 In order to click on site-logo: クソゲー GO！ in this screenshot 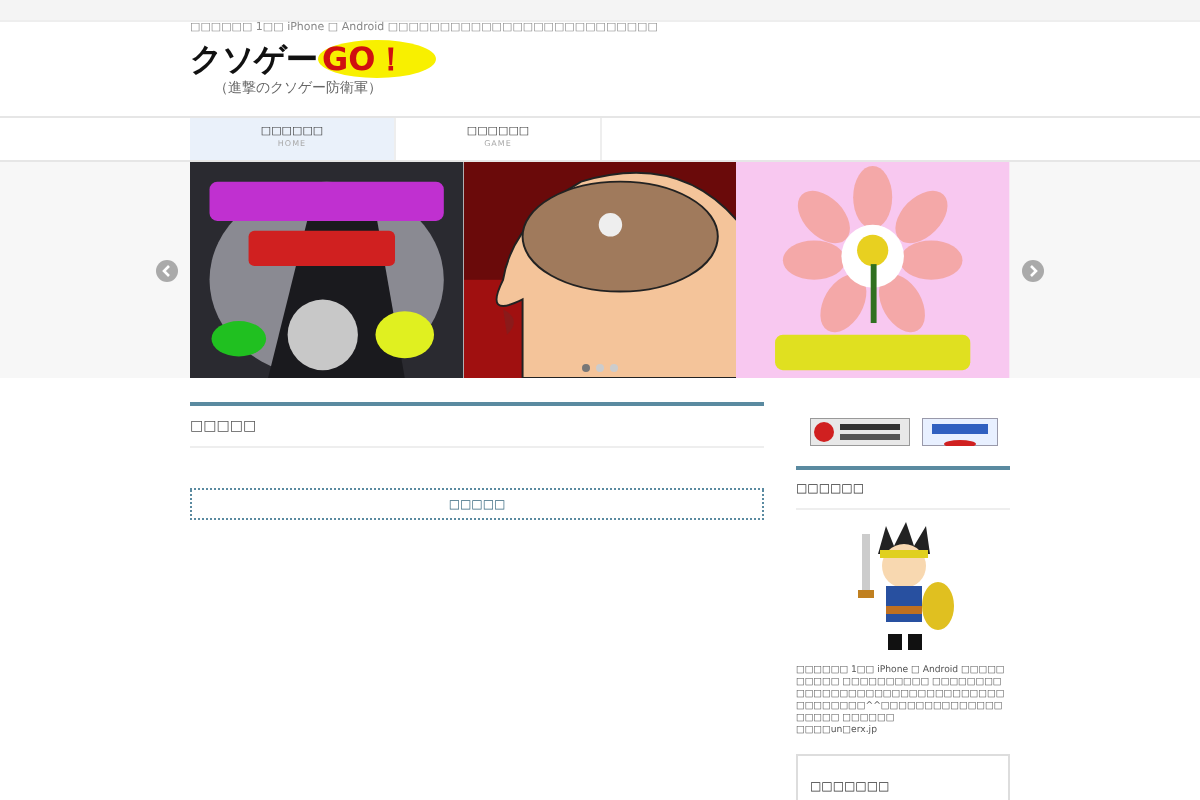, I will do `click(600, 60)`.